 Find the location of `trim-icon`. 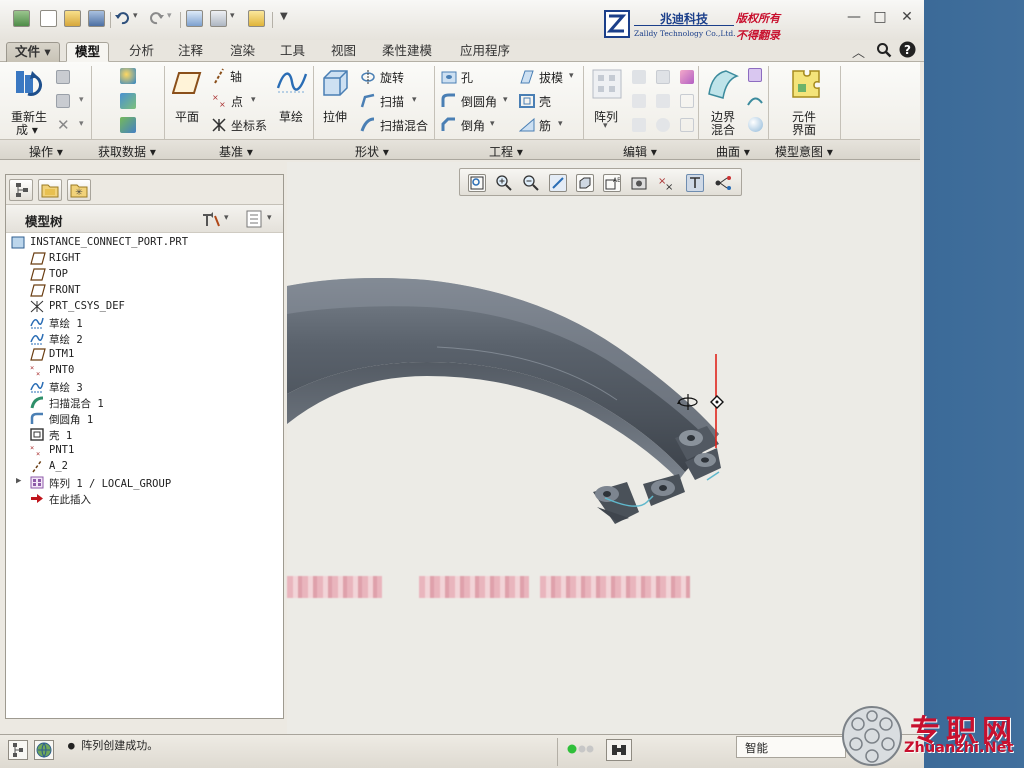

trim-icon is located at coordinates (639, 101).